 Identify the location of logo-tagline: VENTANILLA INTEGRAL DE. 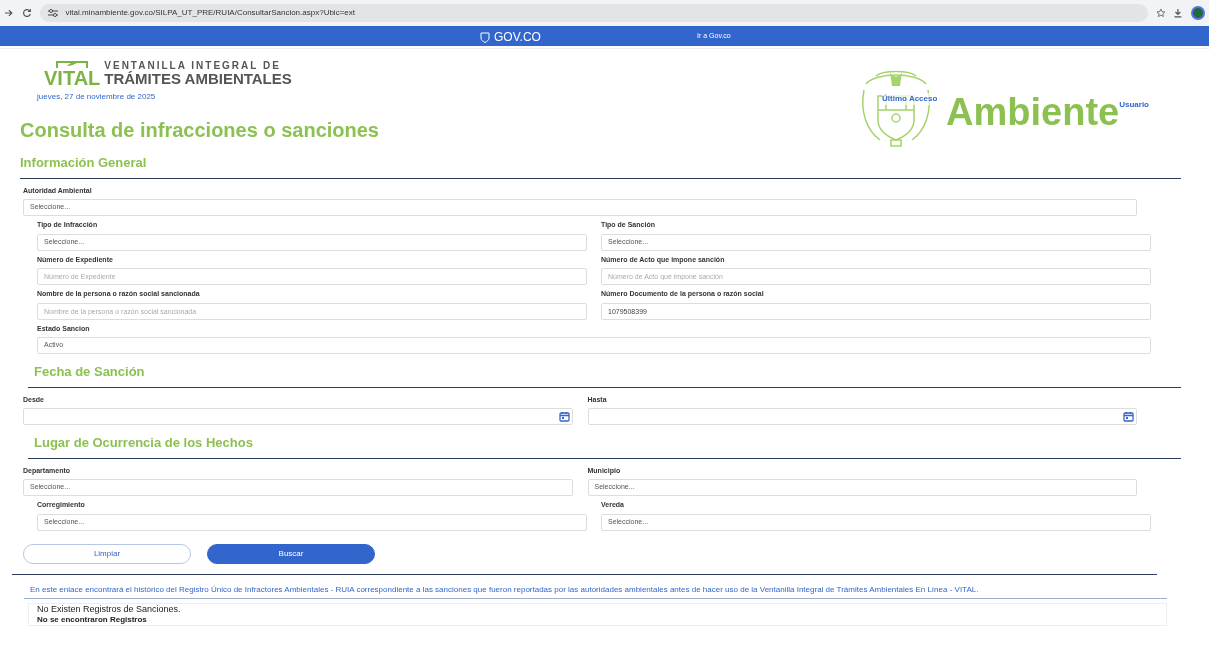
(193, 65).